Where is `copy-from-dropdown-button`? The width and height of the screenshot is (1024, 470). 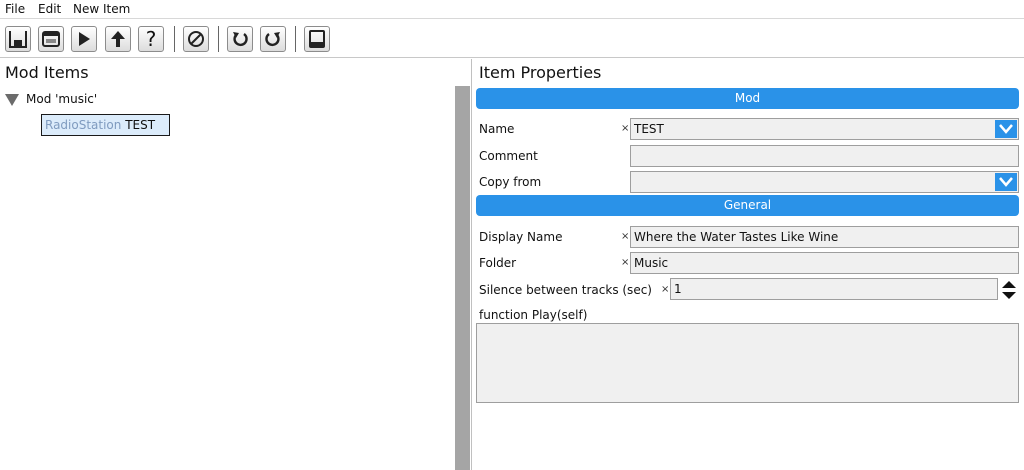
copy-from-dropdown-button is located at coordinates (1006, 182).